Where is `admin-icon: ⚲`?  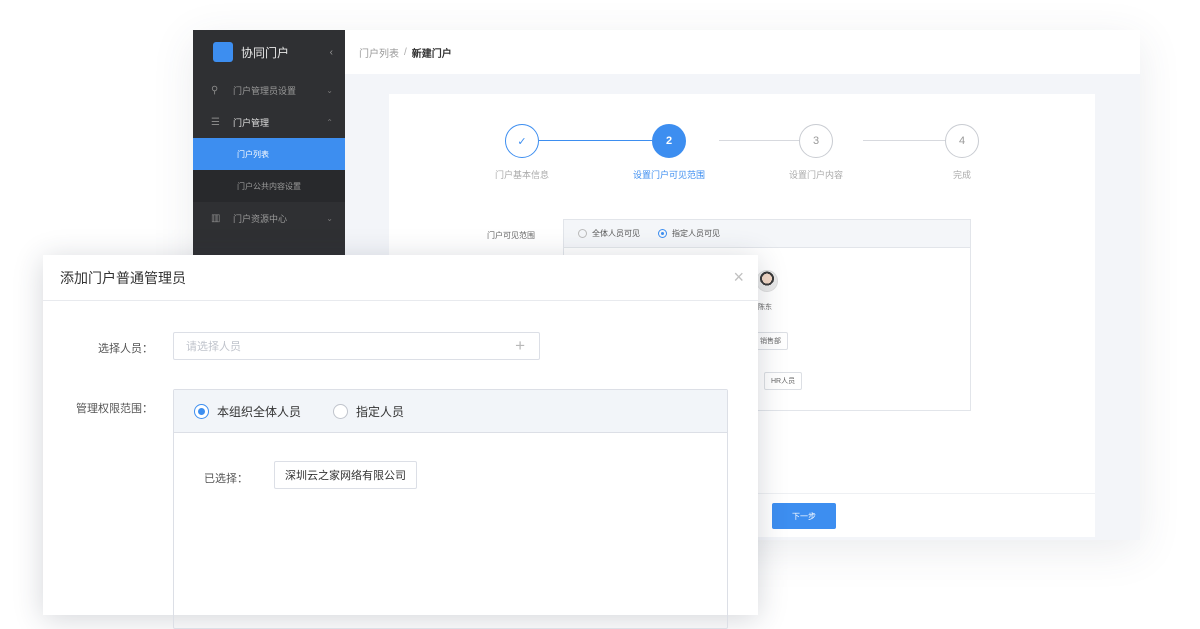 admin-icon: ⚲ is located at coordinates (215, 90).